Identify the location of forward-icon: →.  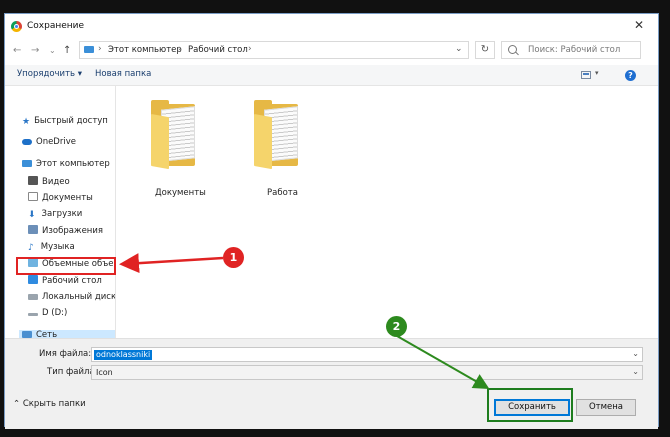
(35, 50).